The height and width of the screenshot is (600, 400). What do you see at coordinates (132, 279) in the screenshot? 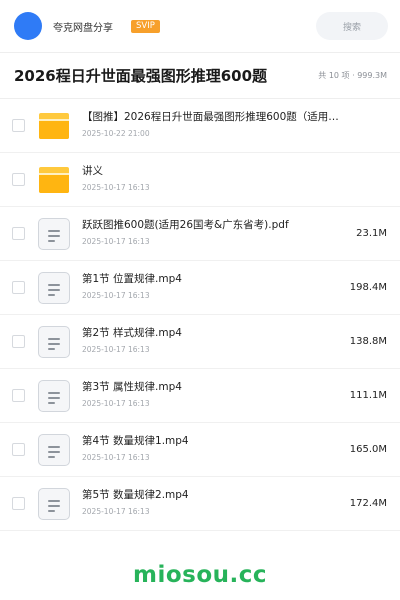
I see `file-name: 第1节 位置规律.mp4` at bounding box center [132, 279].